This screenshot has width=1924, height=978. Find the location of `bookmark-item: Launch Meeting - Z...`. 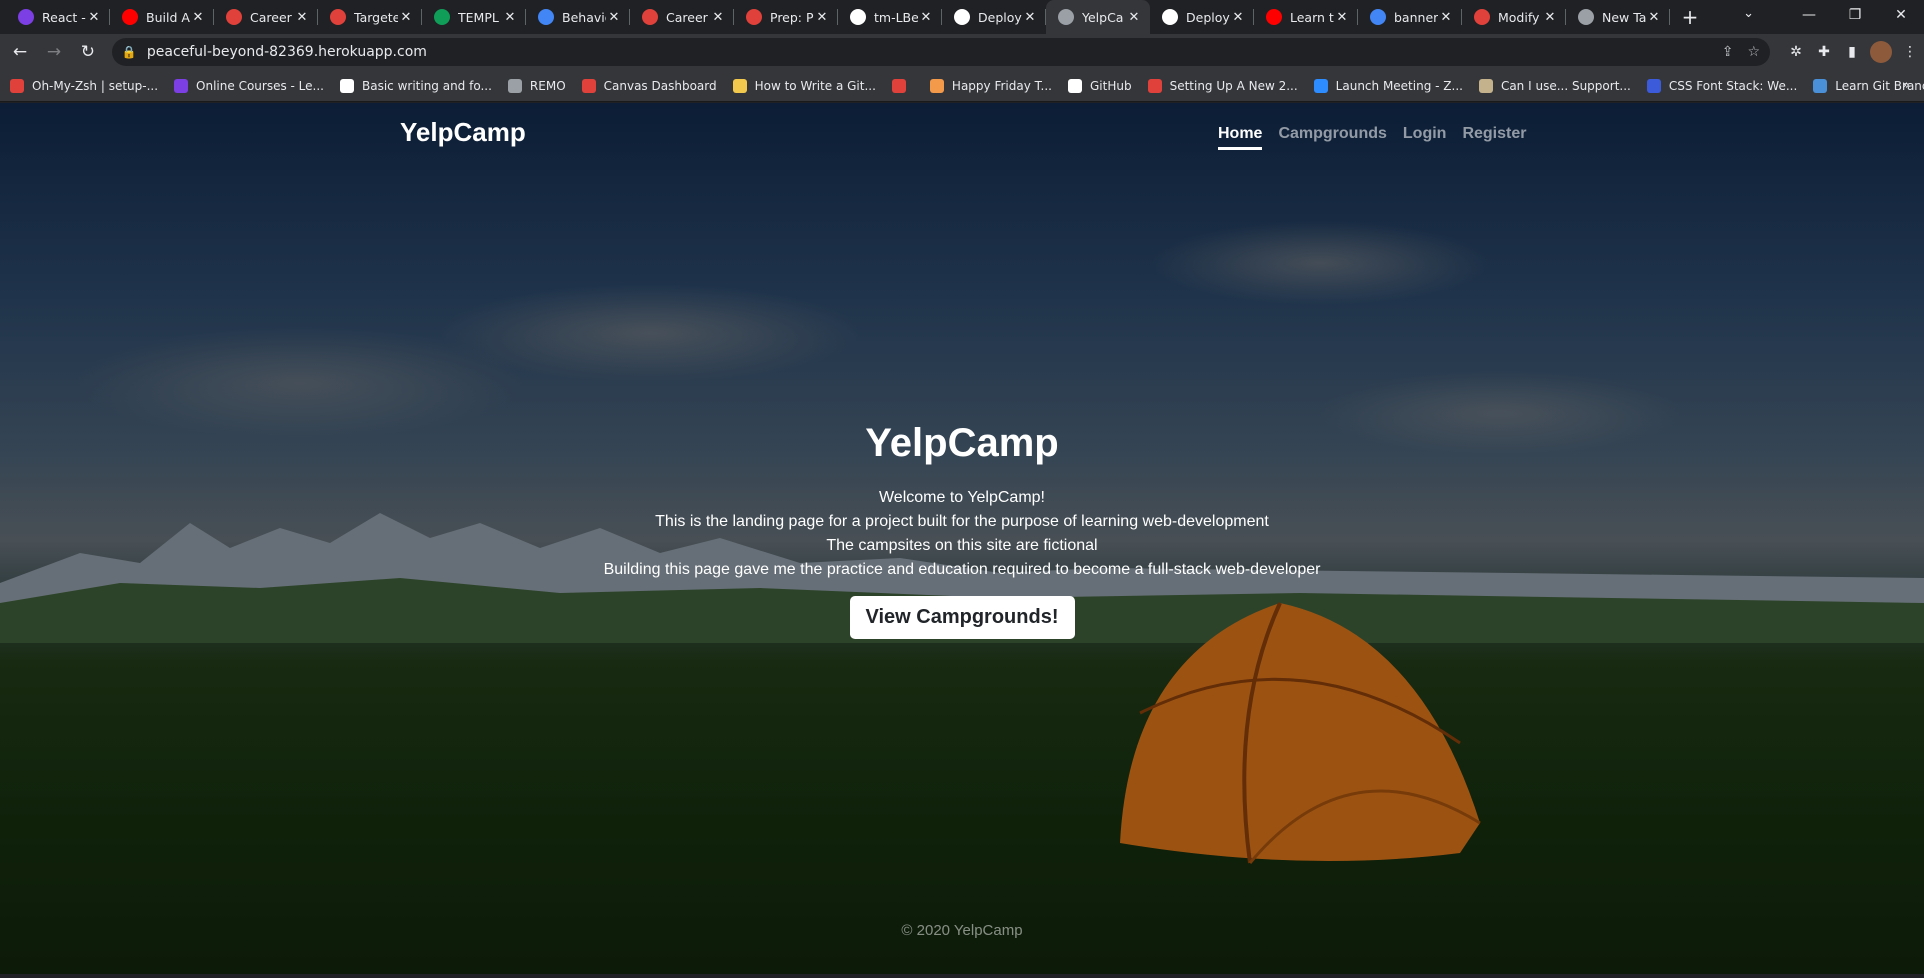

bookmark-item: Launch Meeting - Z... is located at coordinates (1388, 85).